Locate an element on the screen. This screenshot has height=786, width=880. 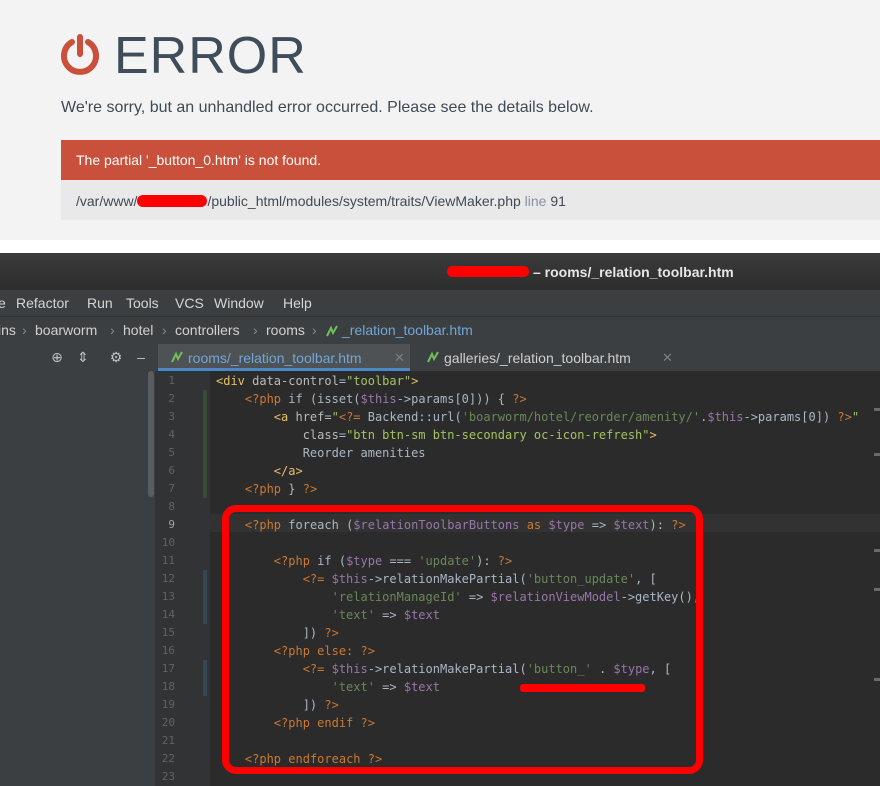
line-number: 8 is located at coordinates (171, 506).